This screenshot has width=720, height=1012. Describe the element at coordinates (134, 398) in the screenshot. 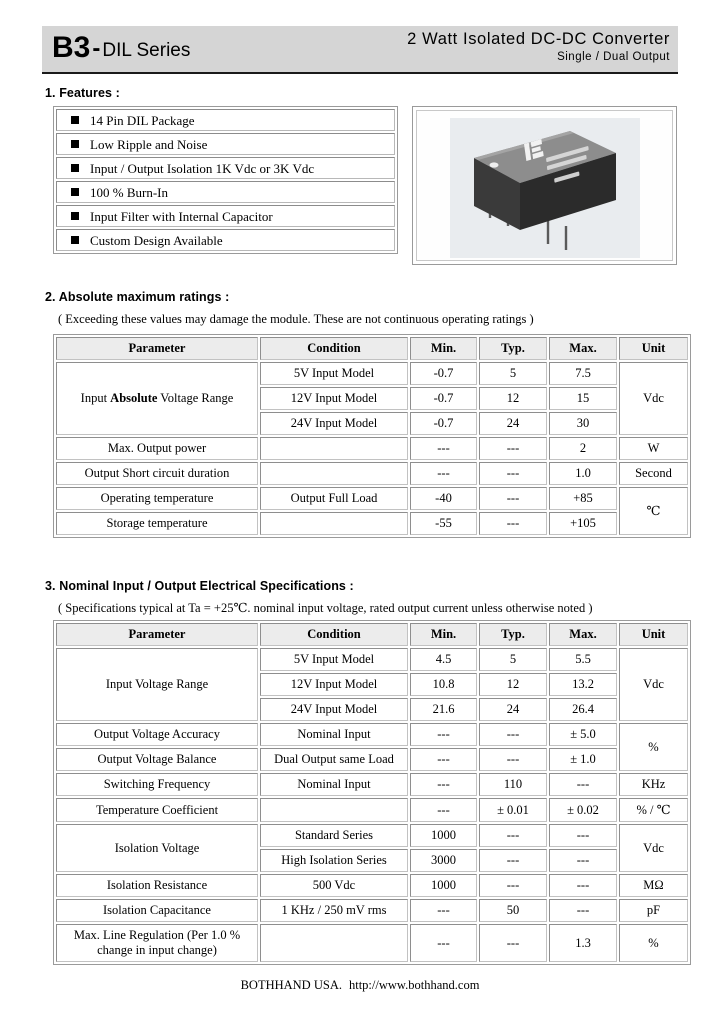

I see `emphasis: Absolute` at that location.